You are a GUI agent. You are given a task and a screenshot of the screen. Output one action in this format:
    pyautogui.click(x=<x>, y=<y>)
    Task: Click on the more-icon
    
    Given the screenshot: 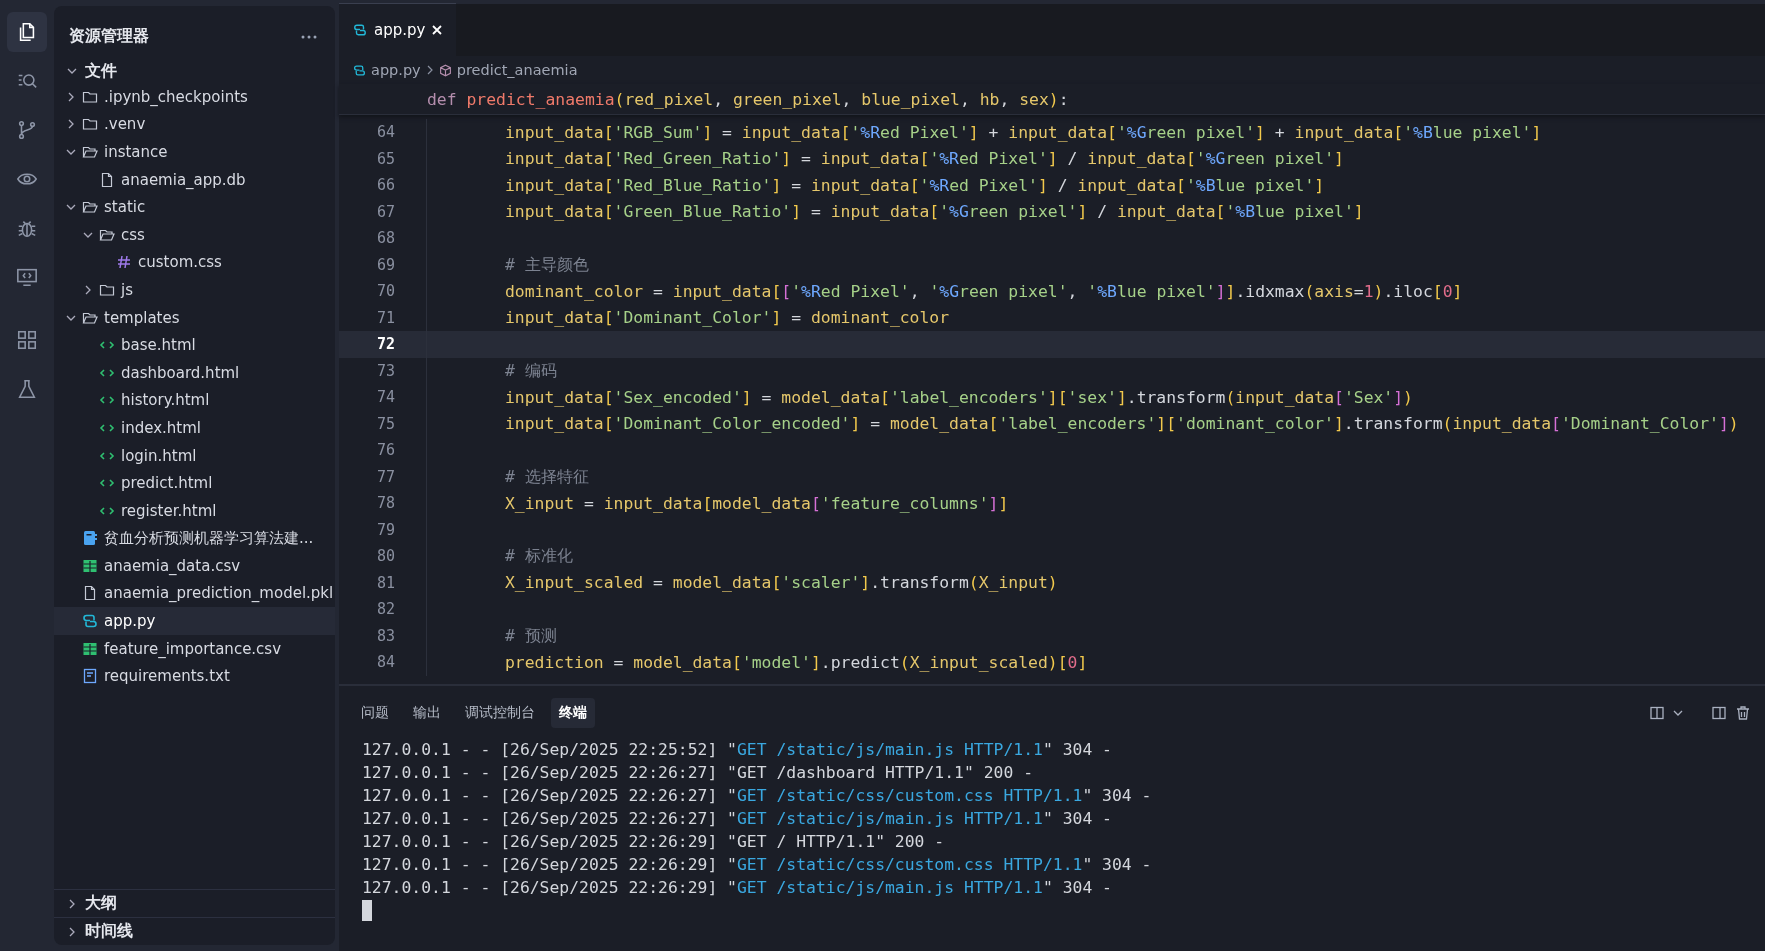 What is the action you would take?
    pyautogui.click(x=309, y=36)
    